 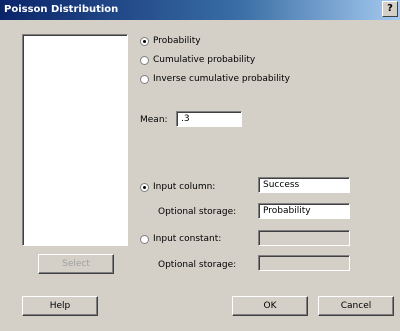 What do you see at coordinates (184, 187) in the screenshot?
I see `input-column-label: Input column:` at bounding box center [184, 187].